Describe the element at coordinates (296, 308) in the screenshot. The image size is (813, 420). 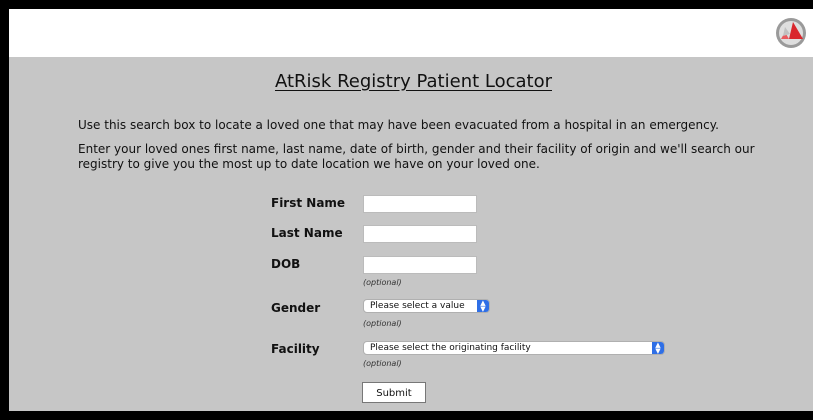
I see `gender-label: Gender` at that location.